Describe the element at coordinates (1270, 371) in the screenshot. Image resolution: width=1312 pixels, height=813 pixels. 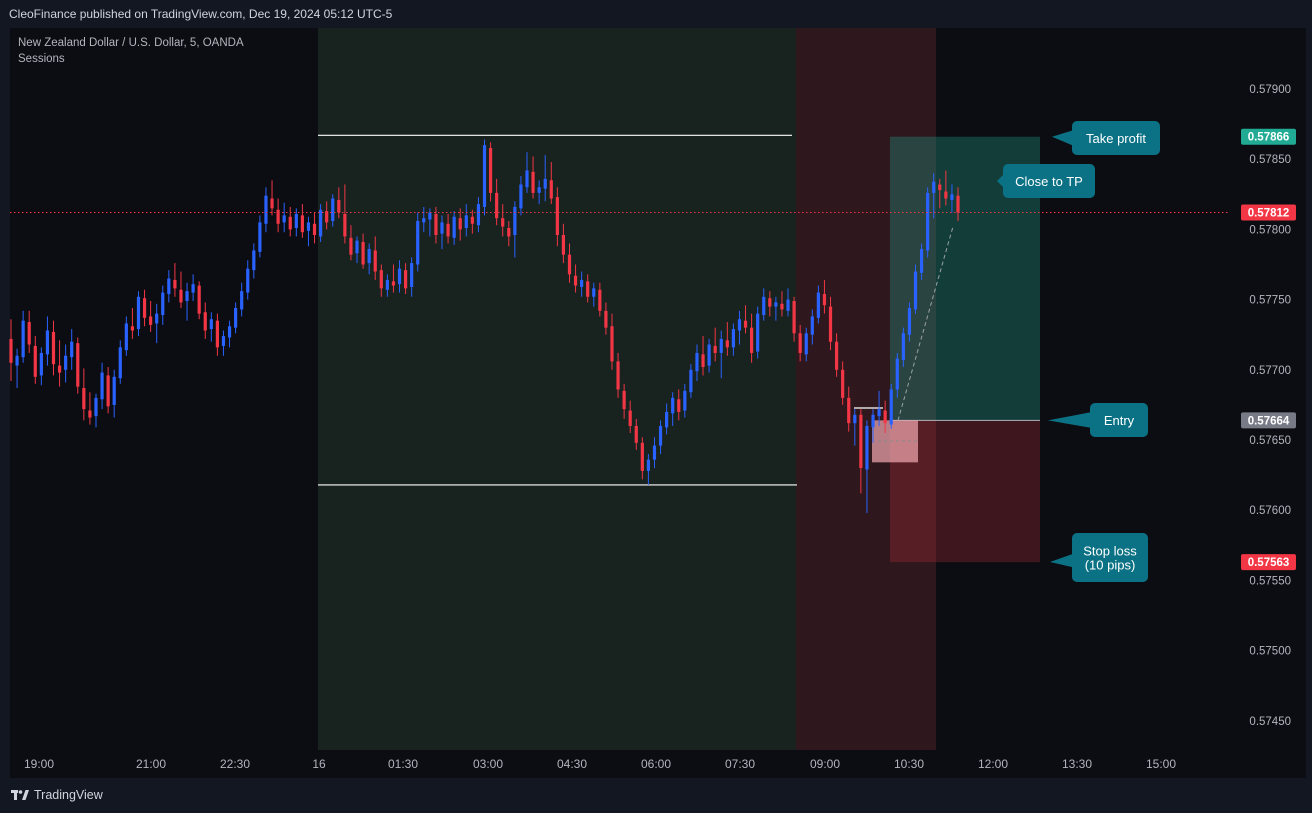
I see `price-tick-label: 0.57700` at that location.